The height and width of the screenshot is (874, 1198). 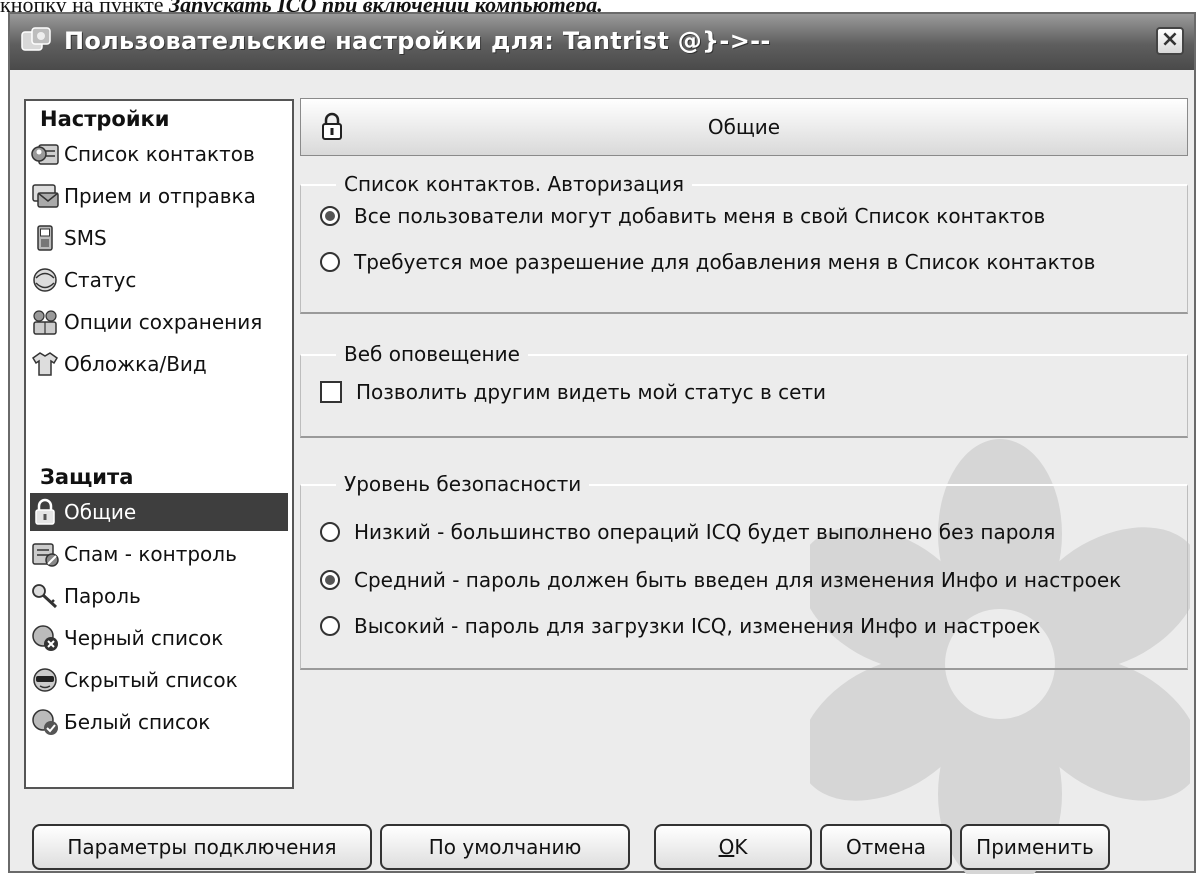 I want to click on nav-item-general: Общие, so click(x=159, y=512).